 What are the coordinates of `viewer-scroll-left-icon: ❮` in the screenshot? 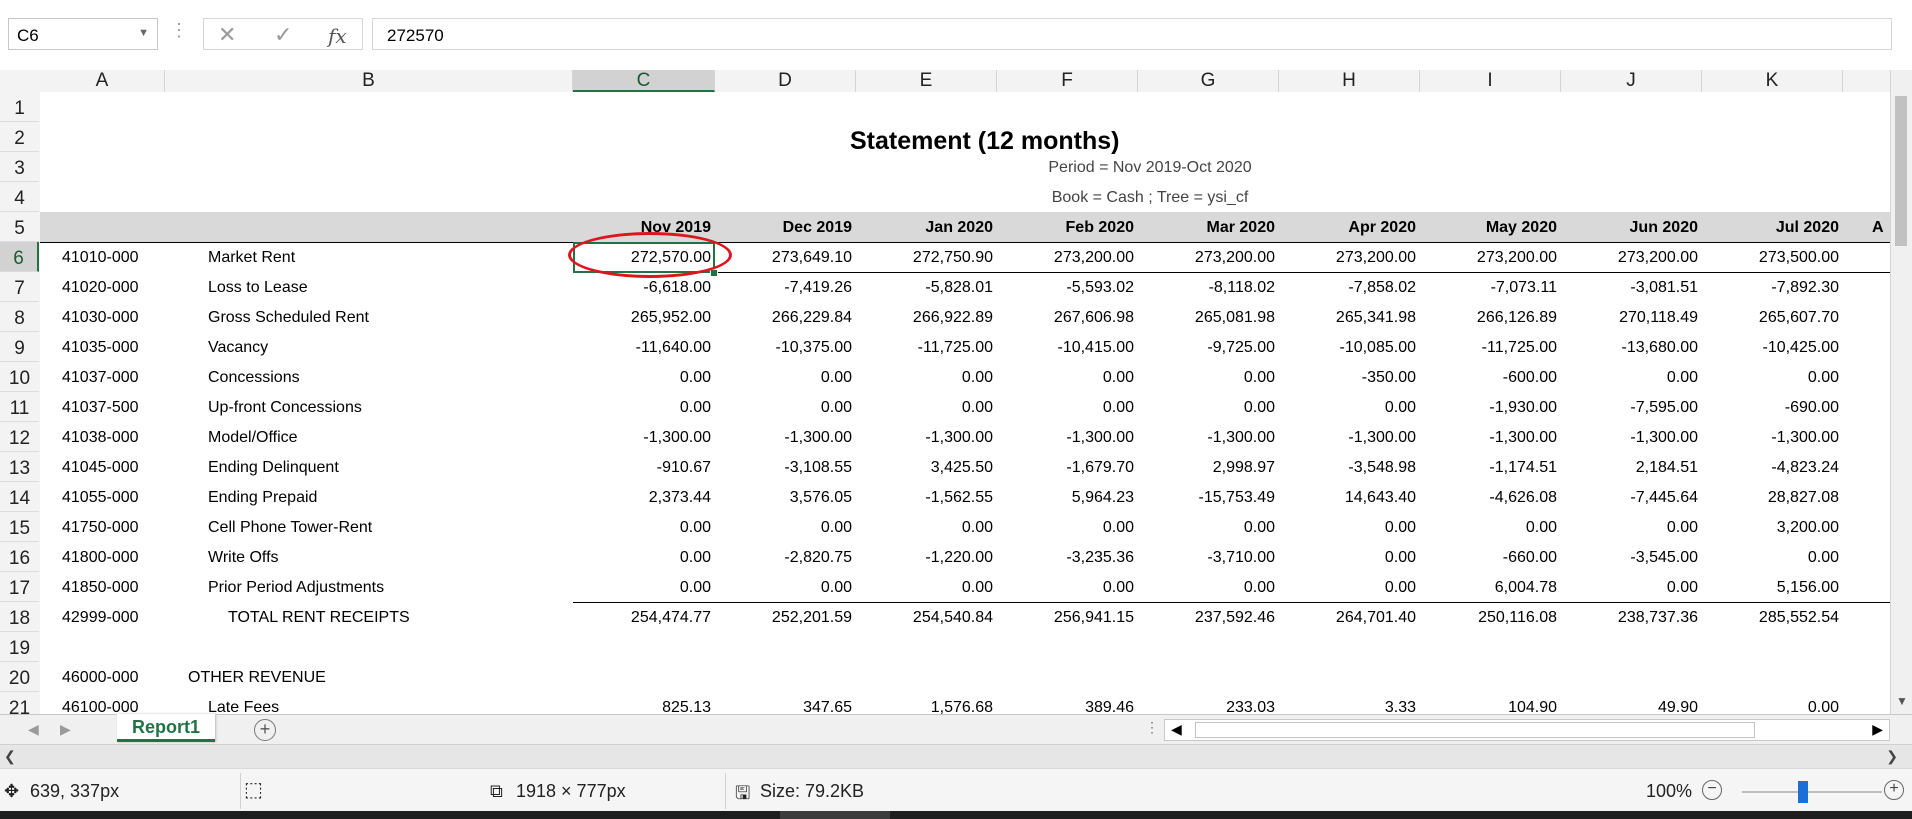 It's located at (10, 756).